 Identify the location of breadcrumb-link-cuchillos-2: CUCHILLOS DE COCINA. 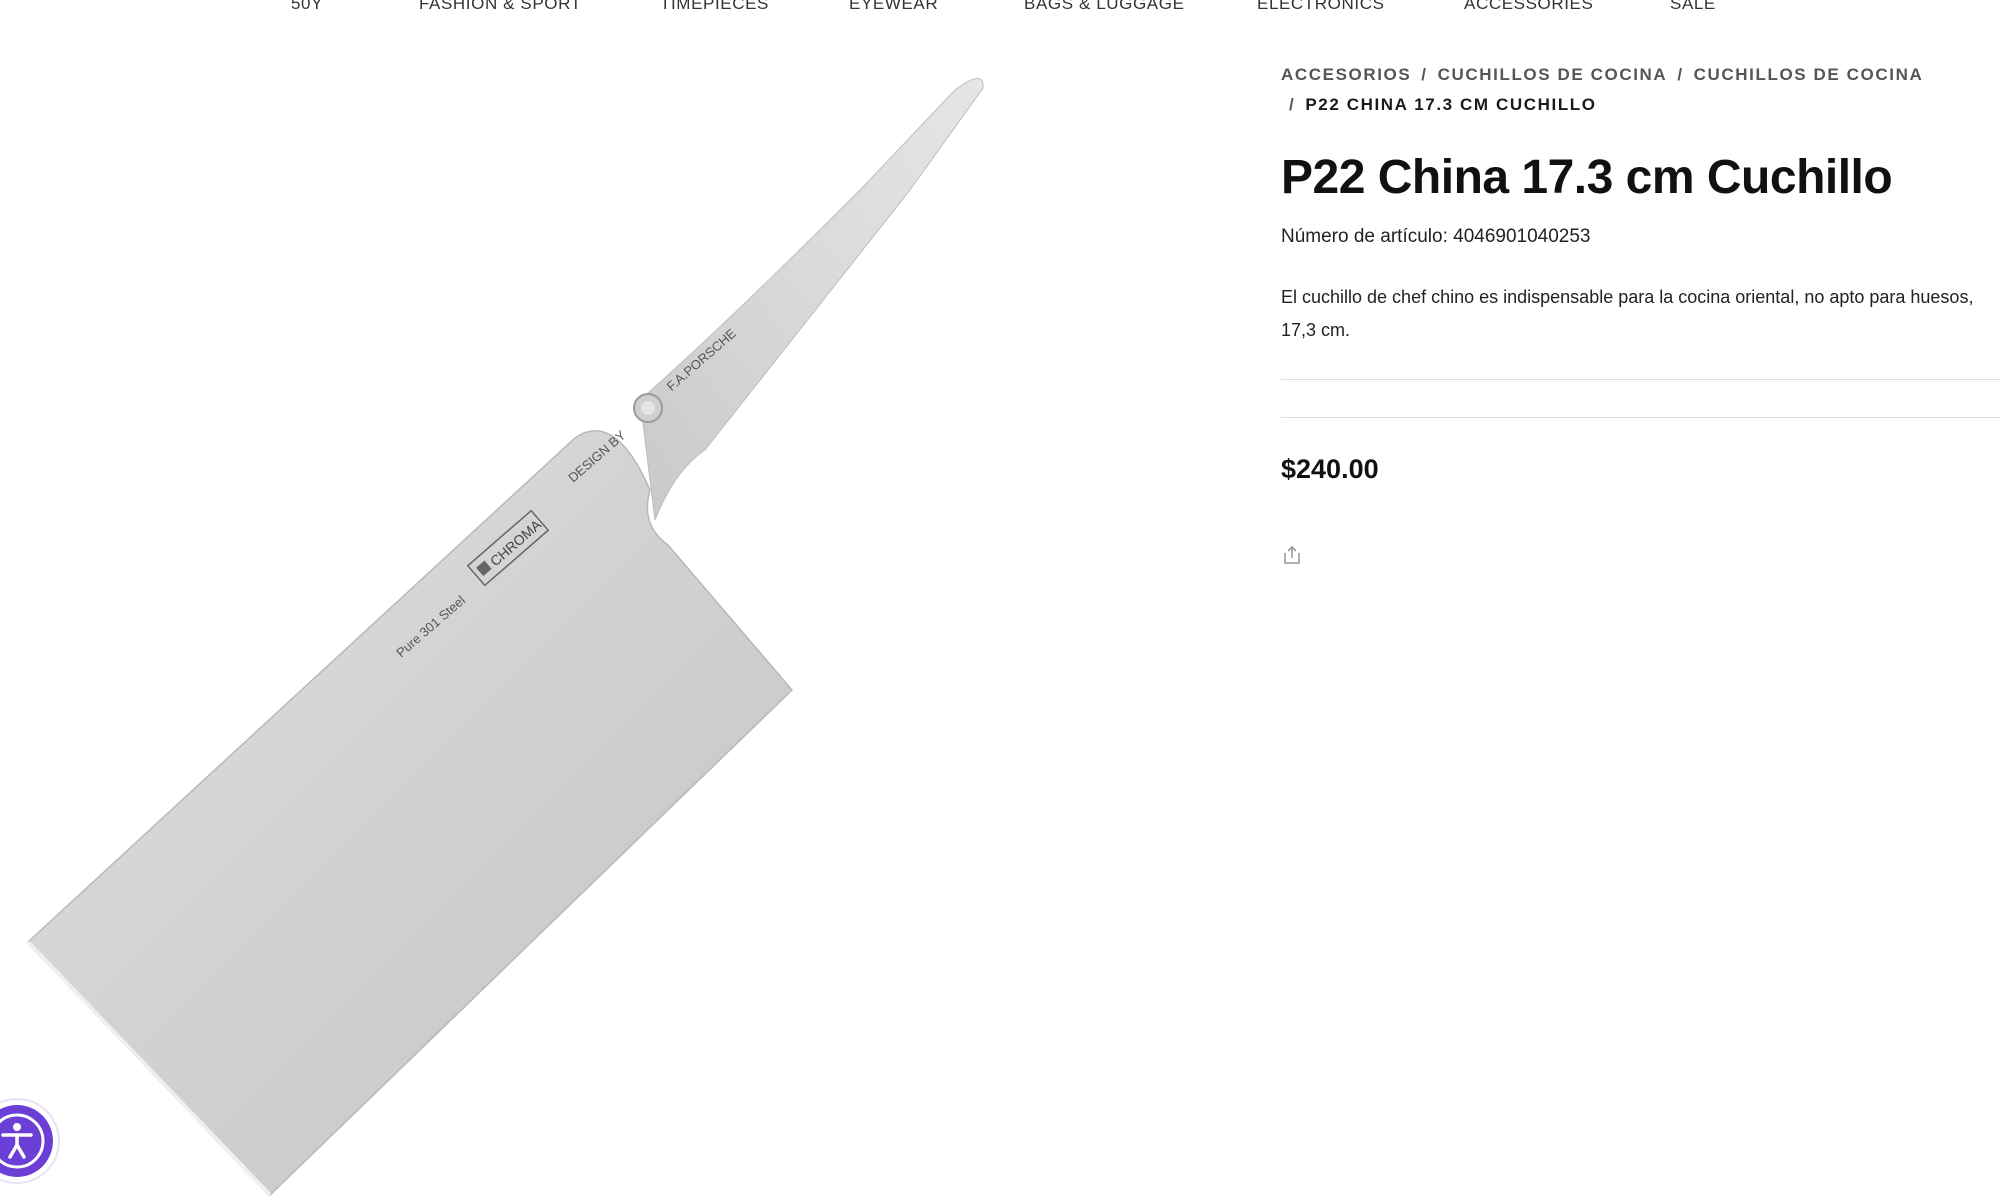
(1809, 74).